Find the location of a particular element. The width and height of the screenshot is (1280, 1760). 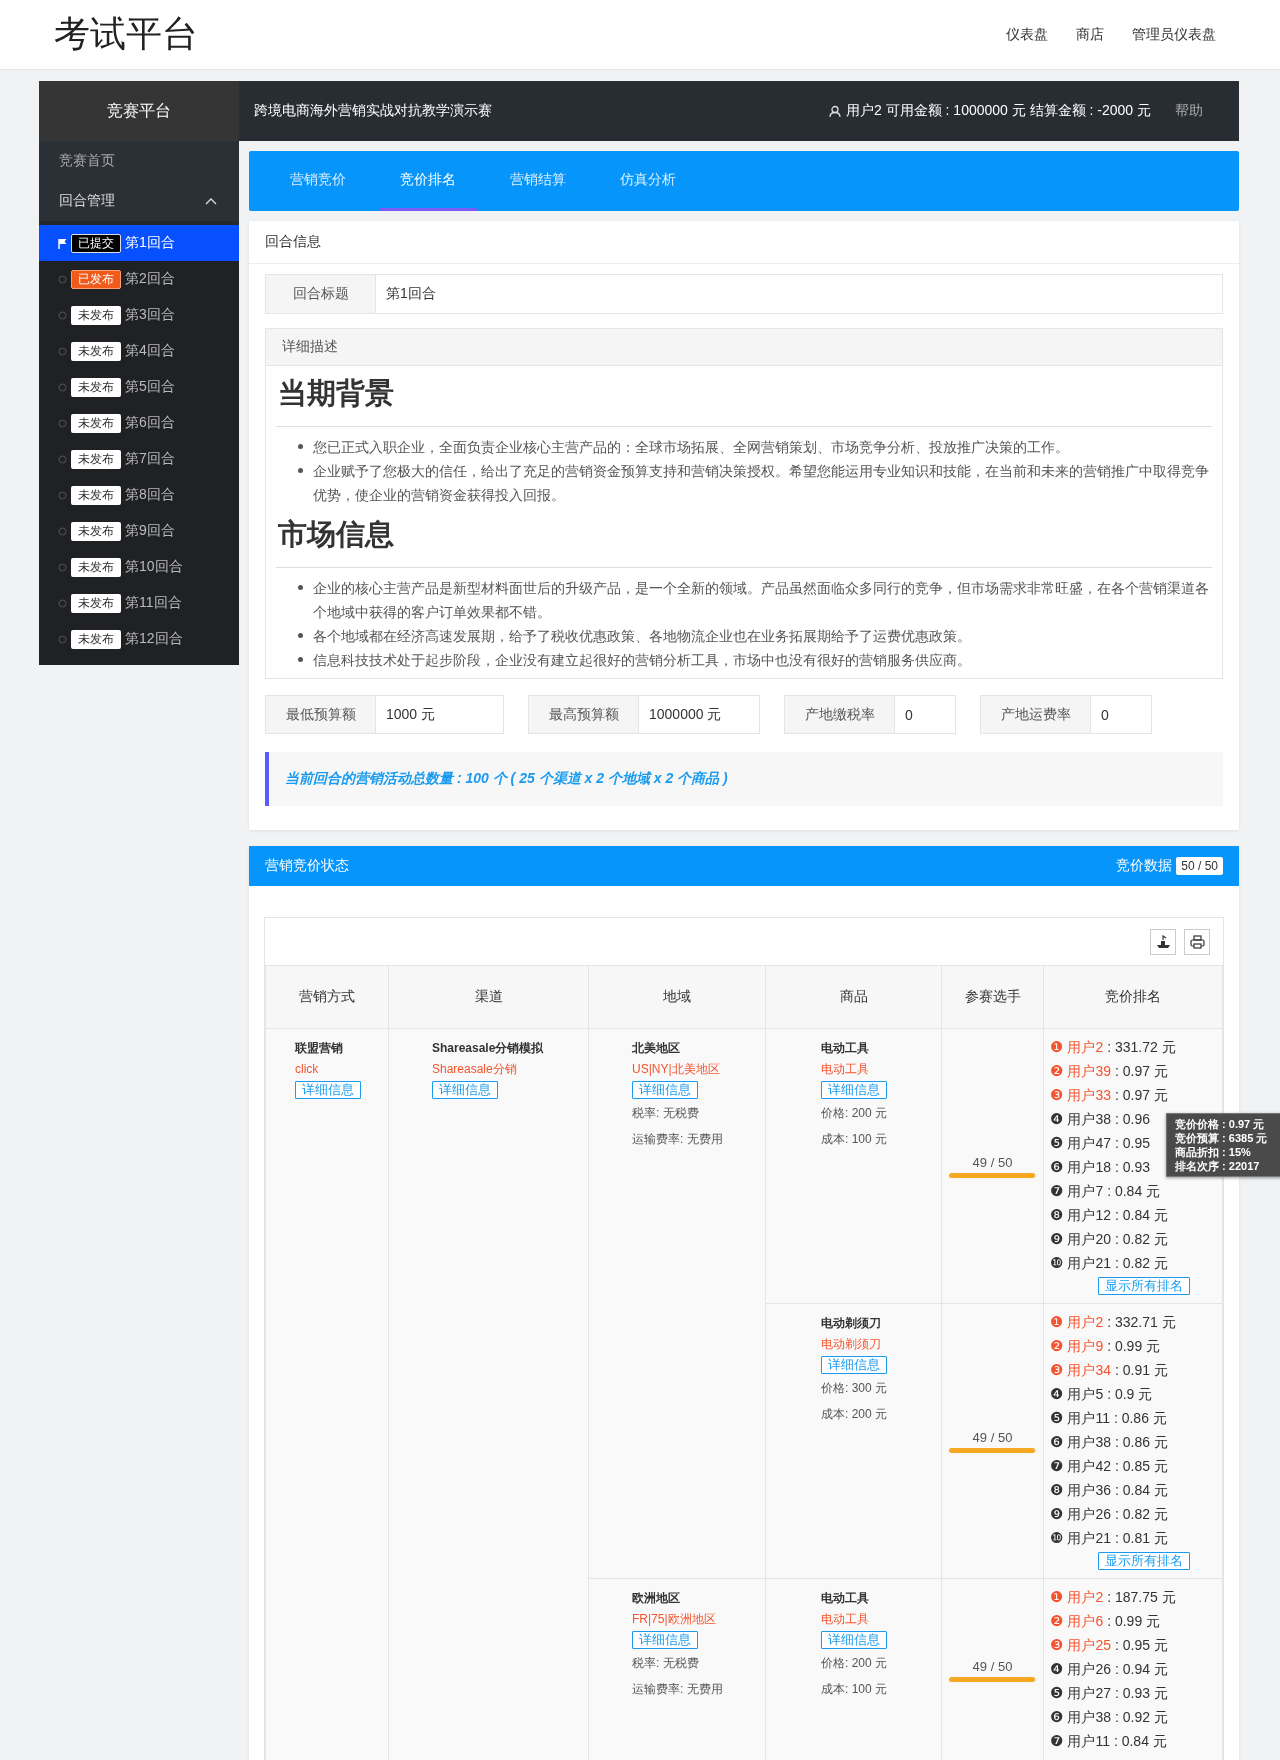

round-item: 未发布 第4回合 is located at coordinates (139, 351).